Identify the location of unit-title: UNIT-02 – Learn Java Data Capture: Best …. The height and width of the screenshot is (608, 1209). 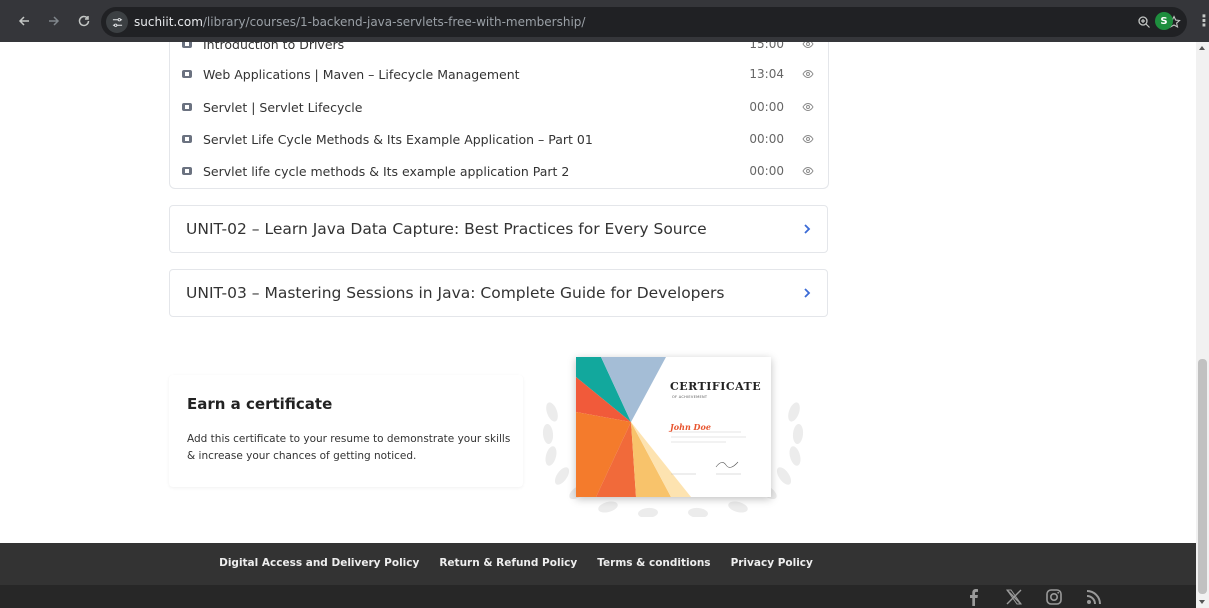
(446, 229).